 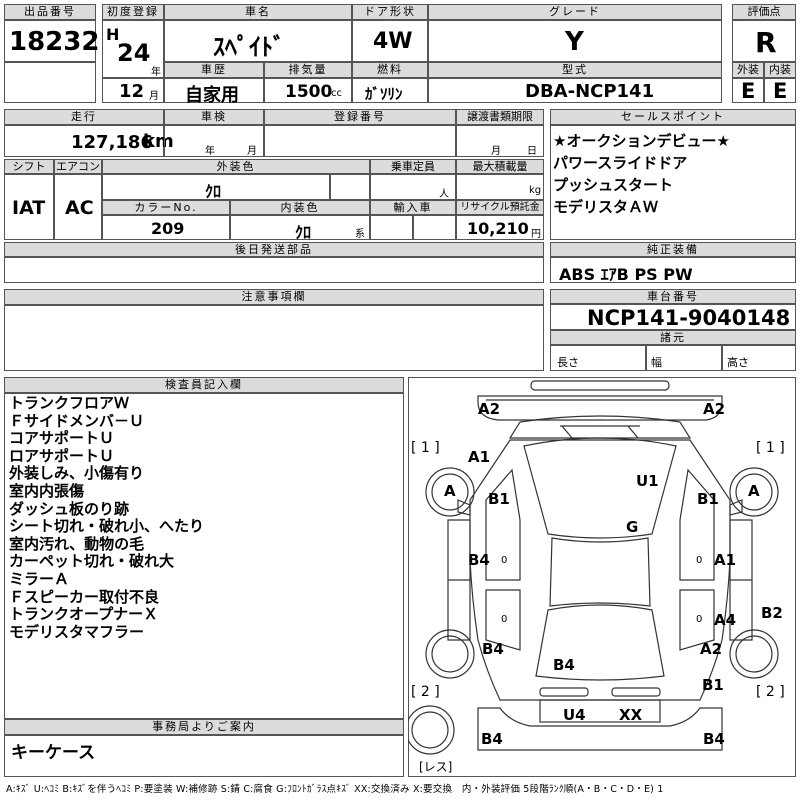 What do you see at coordinates (77, 420) in the screenshot?
I see `inspector-item: Ｆサイドメンバ－Ｕ` at bounding box center [77, 420].